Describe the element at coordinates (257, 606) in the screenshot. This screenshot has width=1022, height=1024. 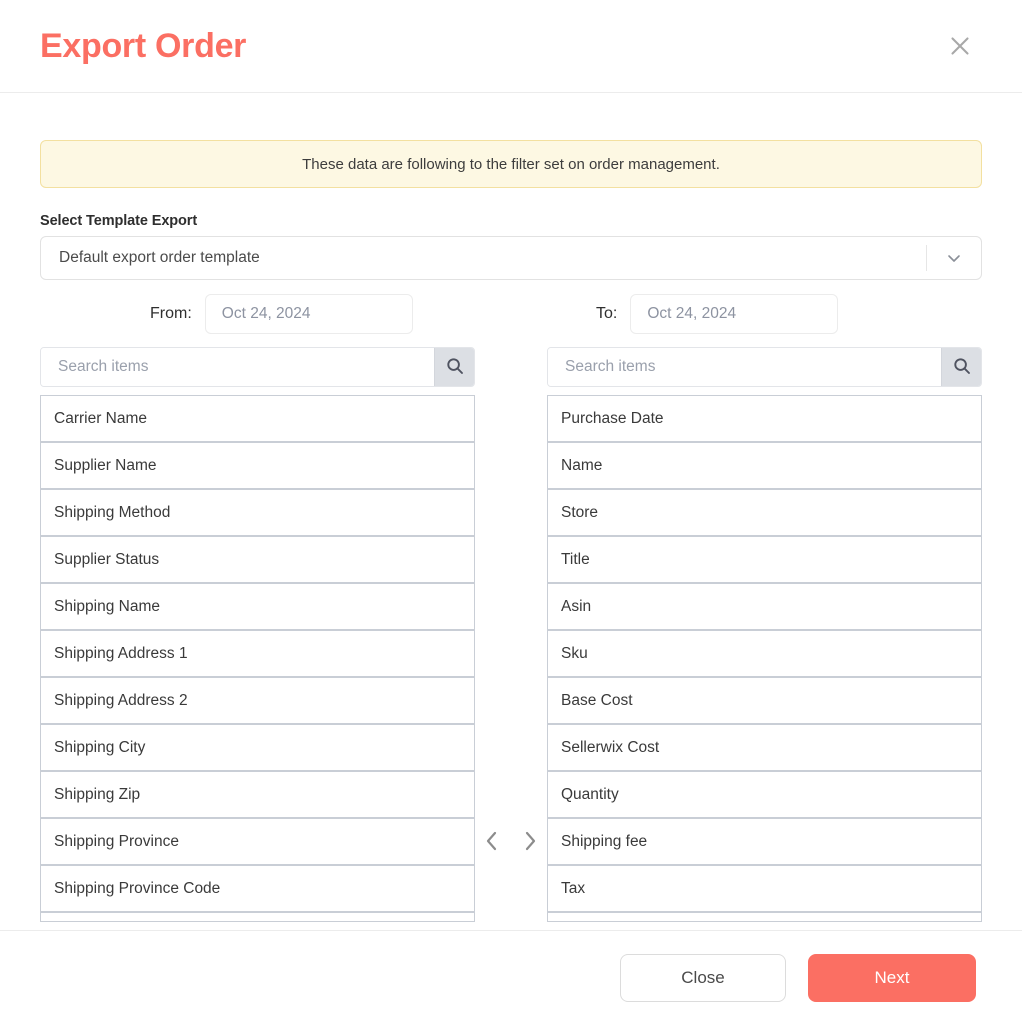
I see `list-item: Shipping Name` at that location.